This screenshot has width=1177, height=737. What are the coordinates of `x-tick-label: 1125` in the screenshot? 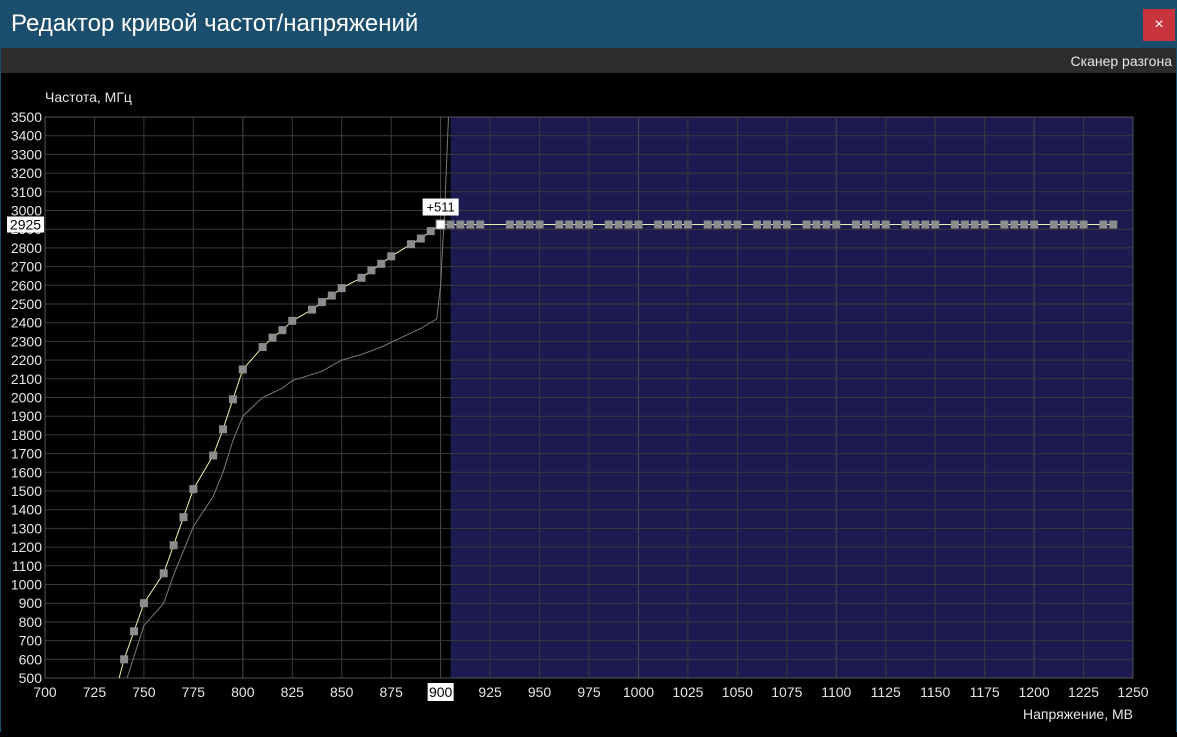 It's located at (886, 692).